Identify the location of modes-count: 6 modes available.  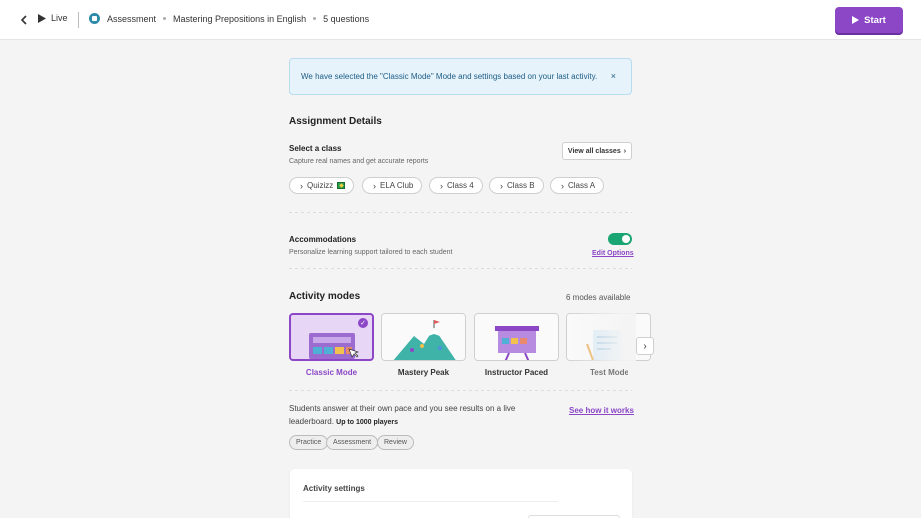
(598, 297).